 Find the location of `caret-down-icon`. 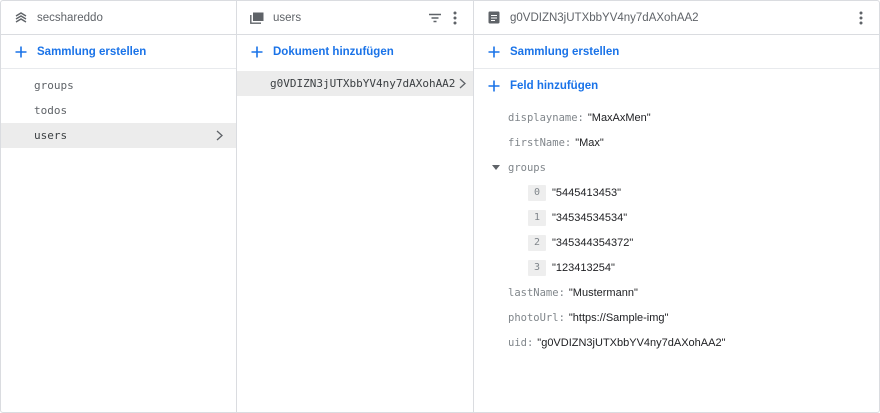

caret-down-icon is located at coordinates (496, 168).